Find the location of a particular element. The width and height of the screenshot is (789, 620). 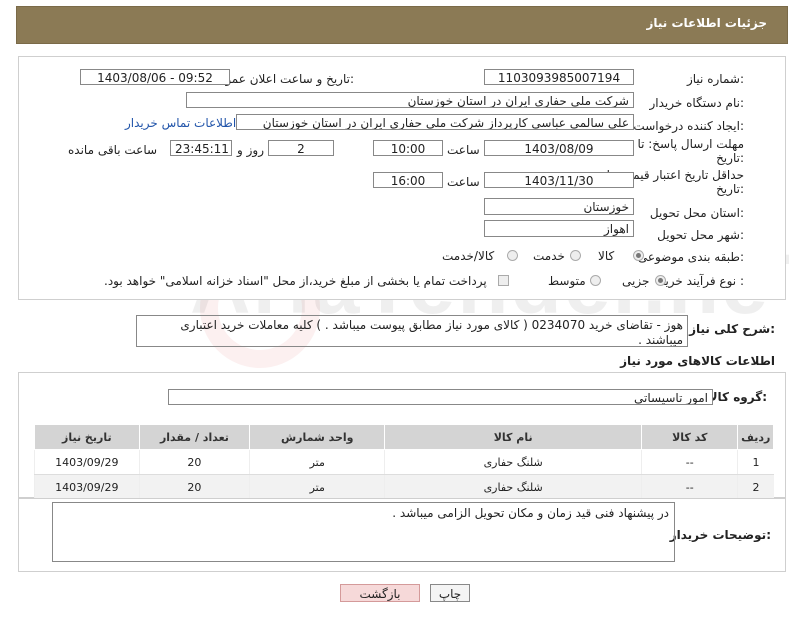

province-label: استان محل تحویل: is located at coordinates (696, 213).